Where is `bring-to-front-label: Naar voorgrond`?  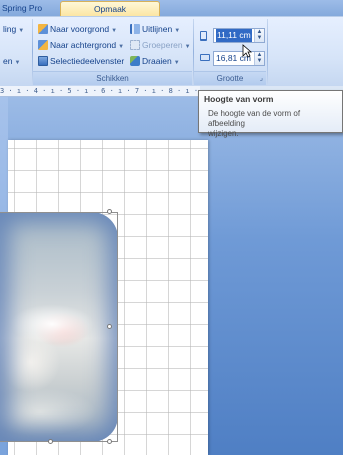 bring-to-front-label: Naar voorgrond is located at coordinates (80, 29).